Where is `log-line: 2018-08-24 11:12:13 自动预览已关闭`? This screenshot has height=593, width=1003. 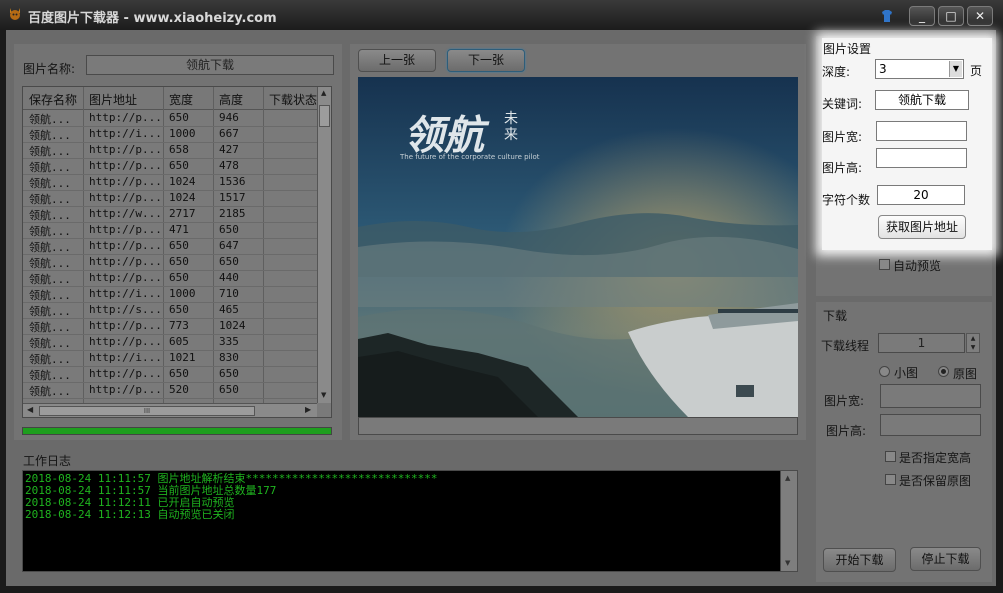 log-line: 2018-08-24 11:12:13 自动预览已关闭 is located at coordinates (130, 514).